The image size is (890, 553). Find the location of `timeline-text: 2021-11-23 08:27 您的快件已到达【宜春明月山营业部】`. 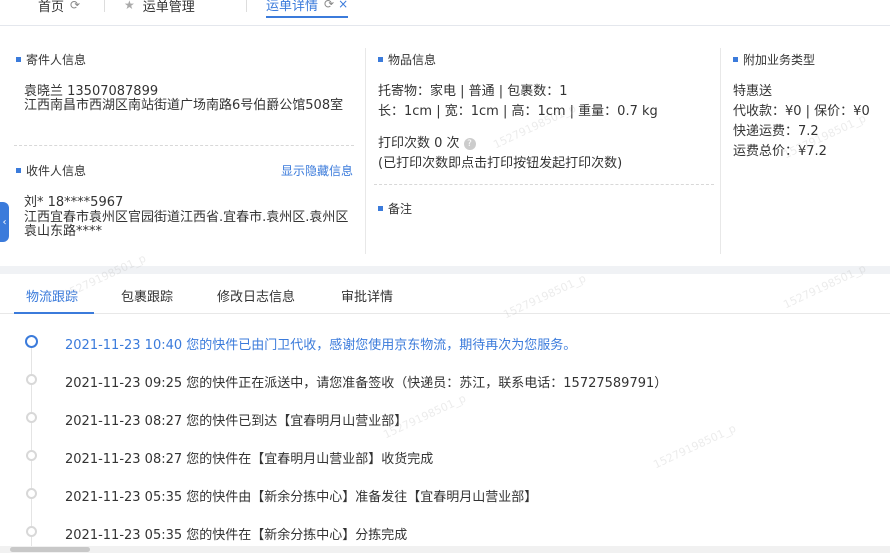

timeline-text: 2021-11-23 08:27 您的快件已到达【宜春明月山营业部】 is located at coordinates (236, 421).